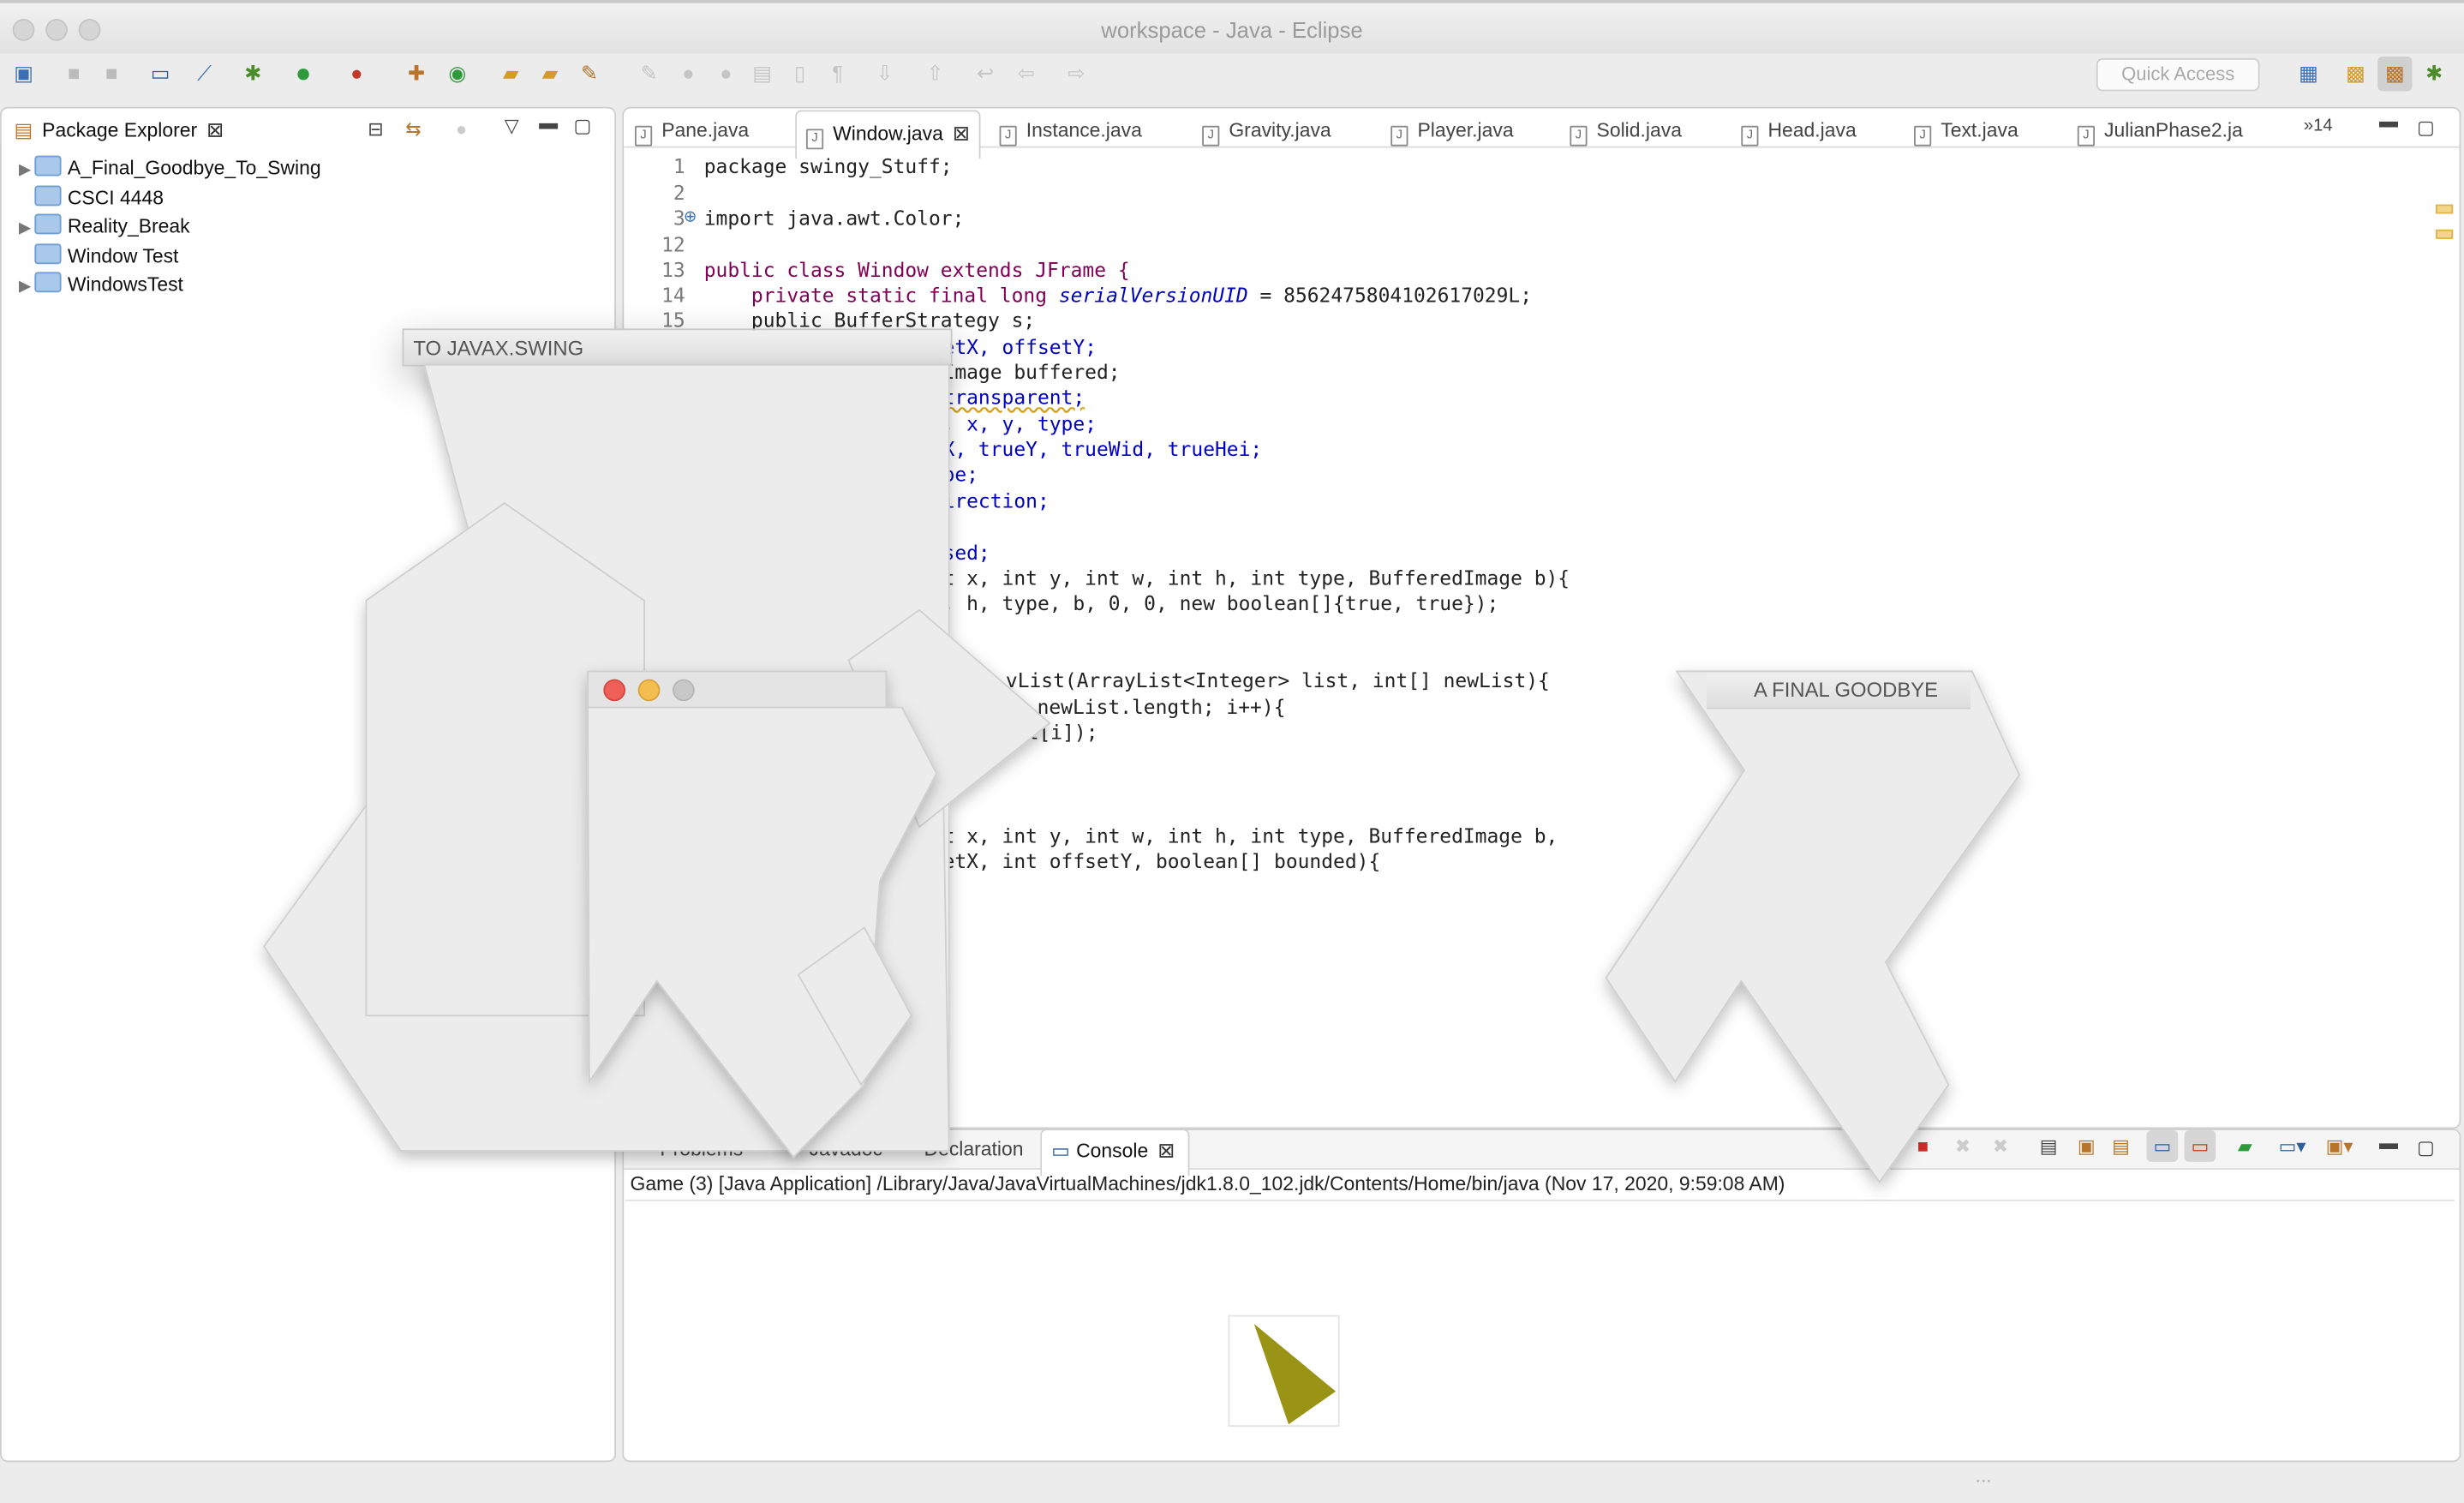 This screenshot has width=2464, height=1503. What do you see at coordinates (649, 690) in the screenshot?
I see `minimize-small-window-icon` at bounding box center [649, 690].